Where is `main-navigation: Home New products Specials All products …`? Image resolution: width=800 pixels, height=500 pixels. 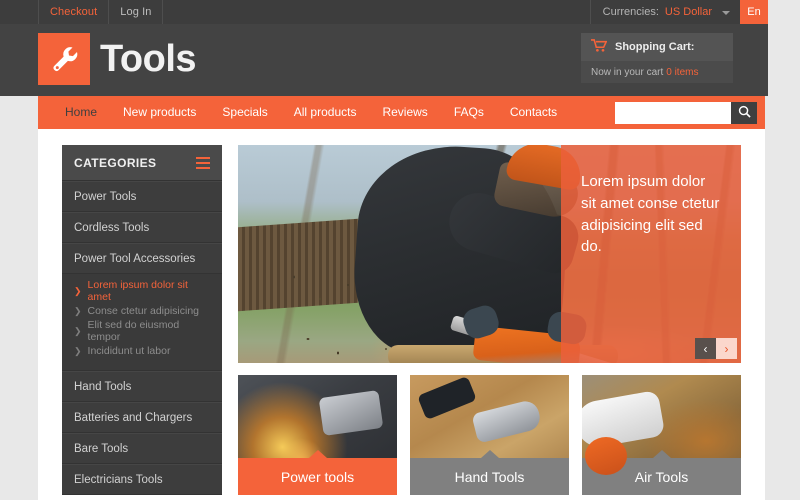 main-navigation: Home New products Specials All products … is located at coordinates (401, 112).